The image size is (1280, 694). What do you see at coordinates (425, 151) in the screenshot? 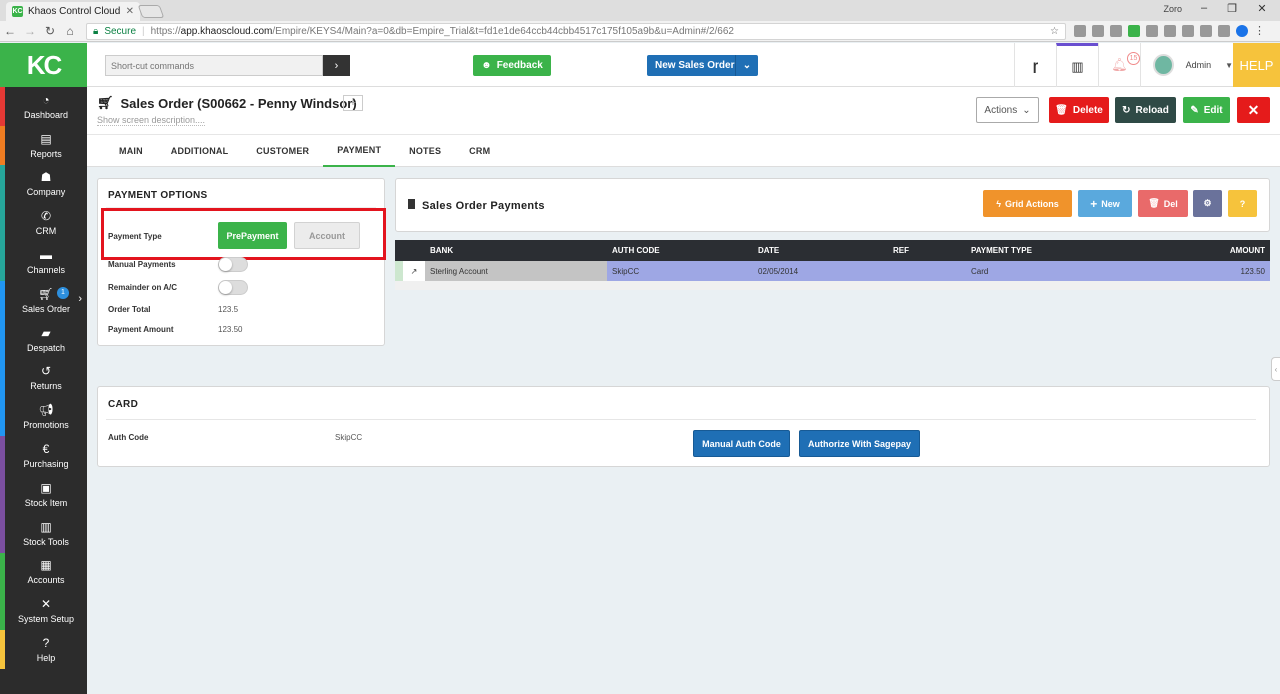
I see `tab-notes: NOTES` at bounding box center [425, 151].